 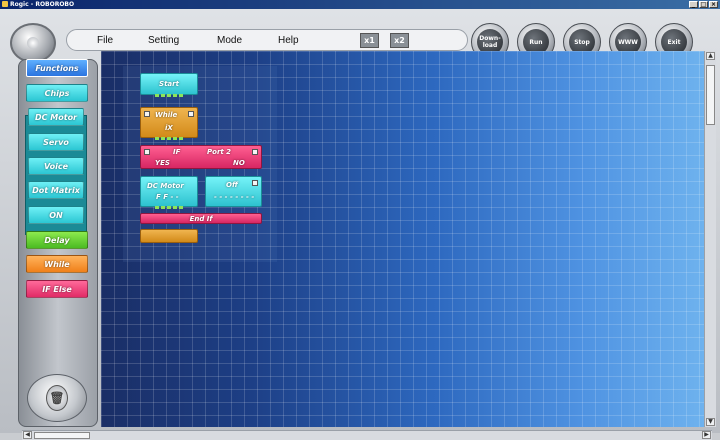 I want to click on menu-help: Help, so click(x=288, y=40).